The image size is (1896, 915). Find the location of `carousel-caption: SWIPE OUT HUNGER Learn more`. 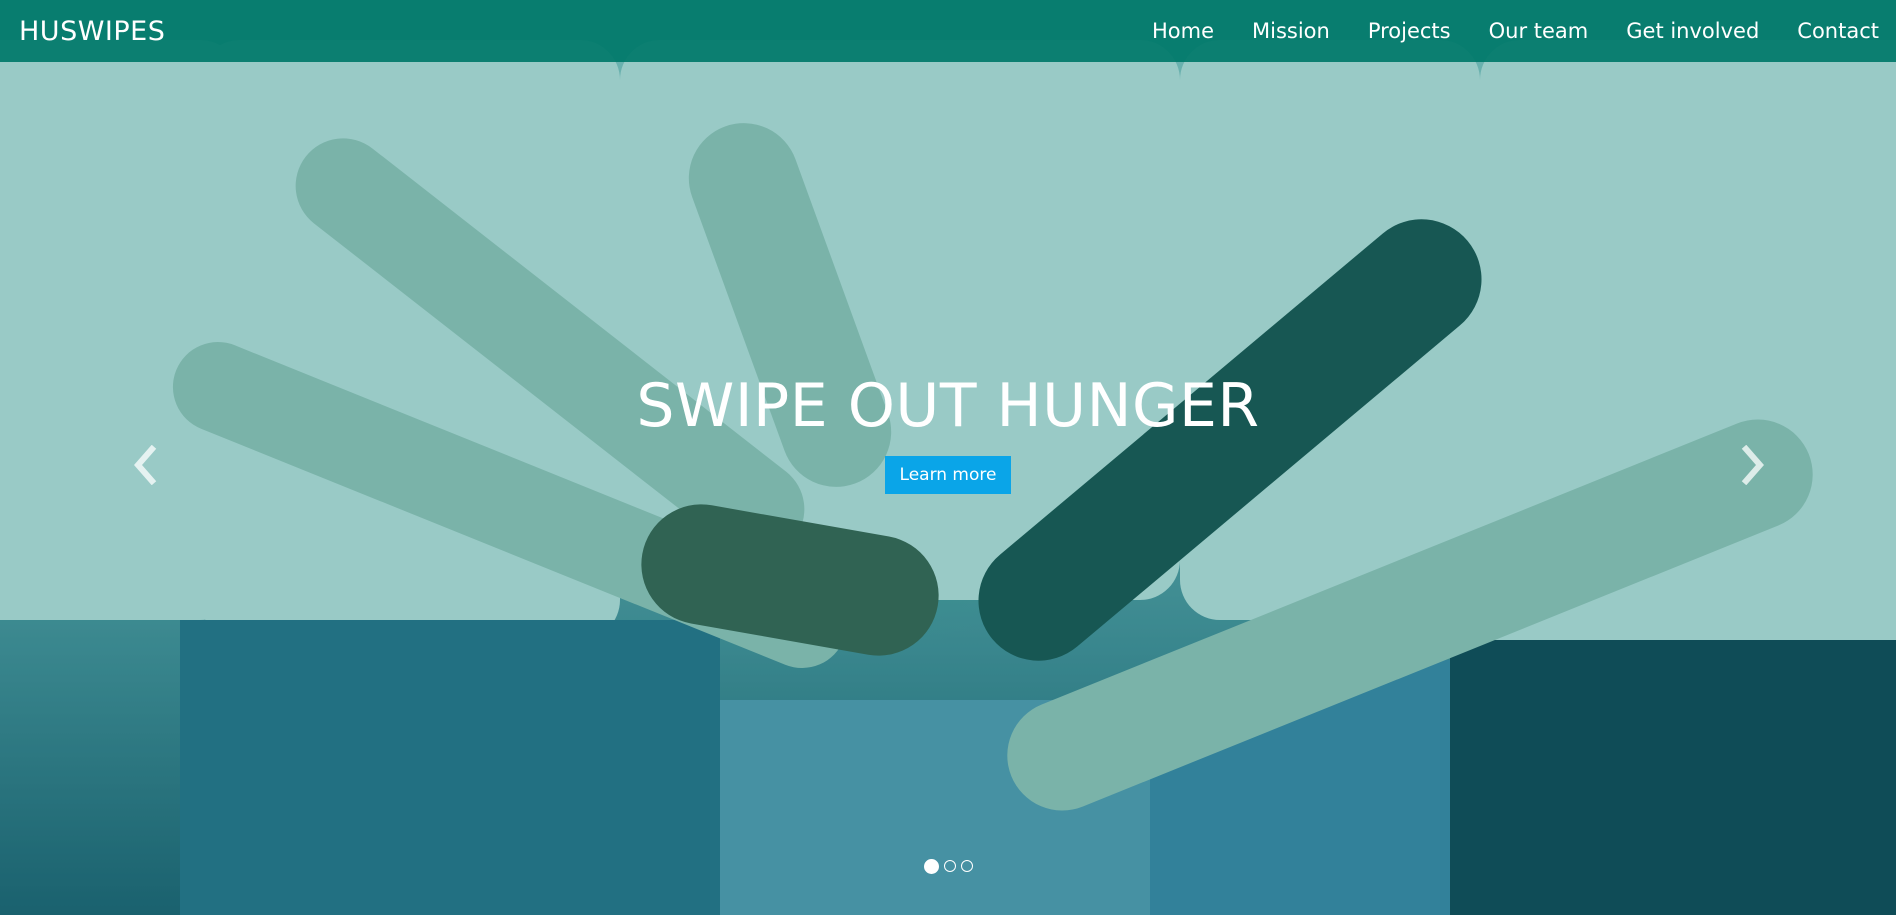

carousel-caption: SWIPE OUT HUNGER Learn more is located at coordinates (948, 431).